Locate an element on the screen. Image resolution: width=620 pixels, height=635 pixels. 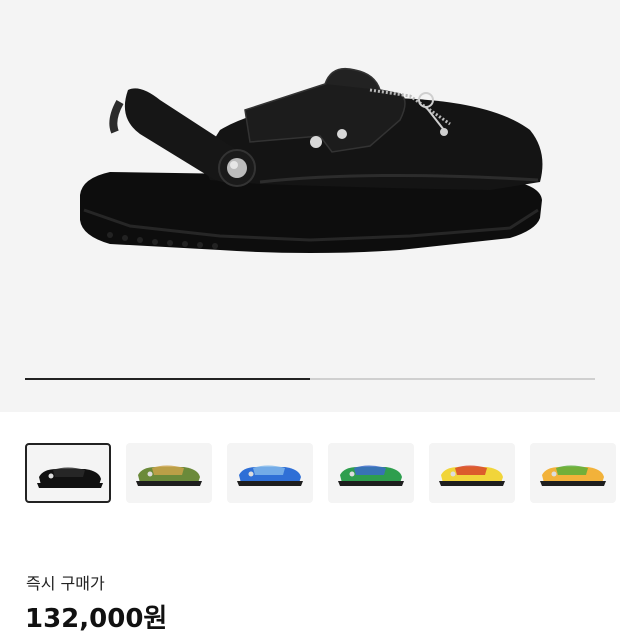
instant-buy-price: 132,000원 is located at coordinates (96, 619).